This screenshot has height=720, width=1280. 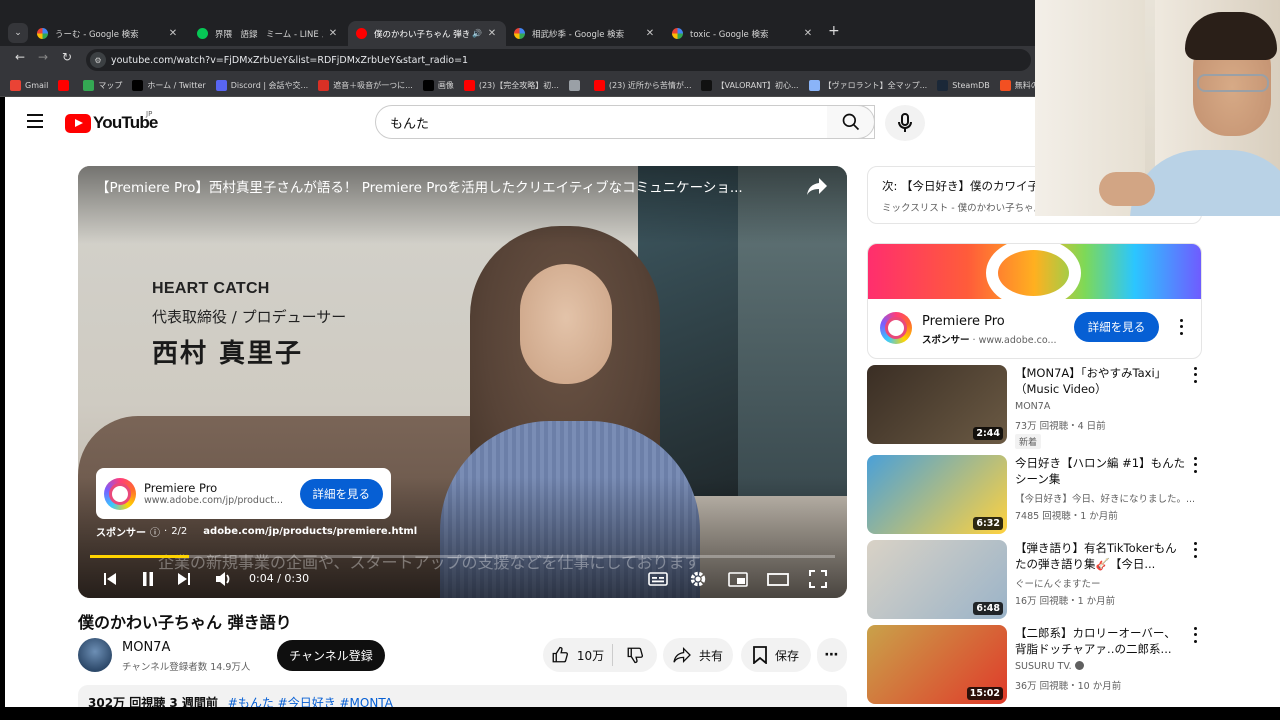 I want to click on browser-tab: 界隈 語録 ミーム - LINE スタンプ ✕, so click(x=268, y=33).